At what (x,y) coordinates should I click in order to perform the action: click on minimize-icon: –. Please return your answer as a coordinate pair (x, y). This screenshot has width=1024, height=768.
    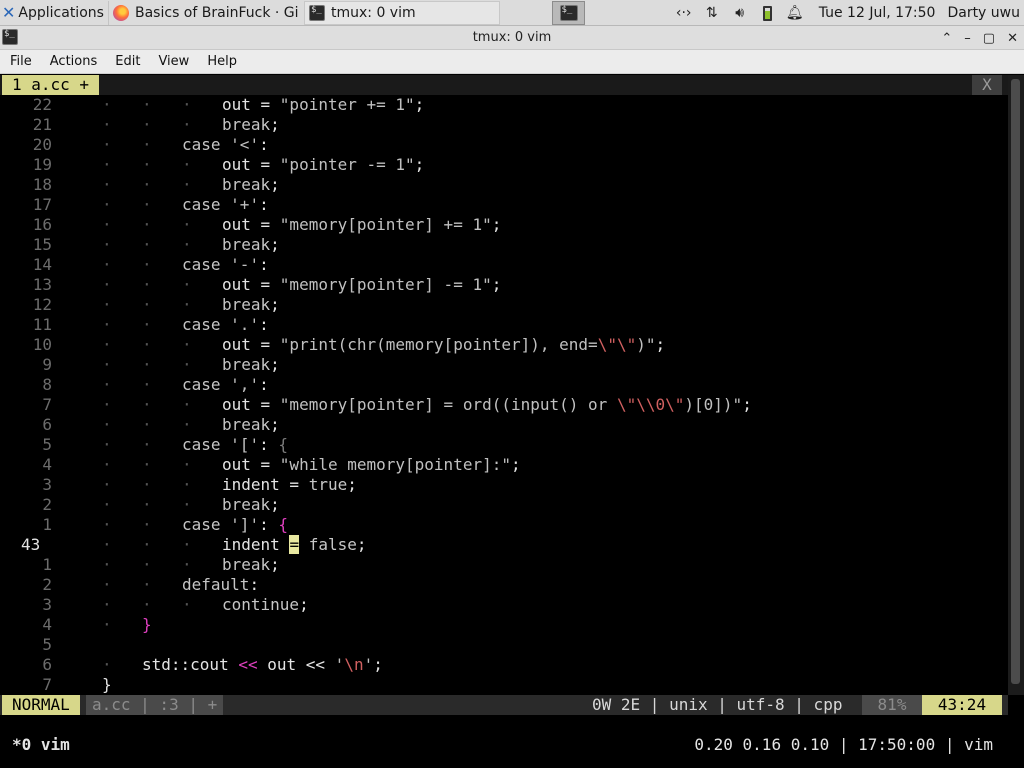
    Looking at the image, I should click on (967, 38).